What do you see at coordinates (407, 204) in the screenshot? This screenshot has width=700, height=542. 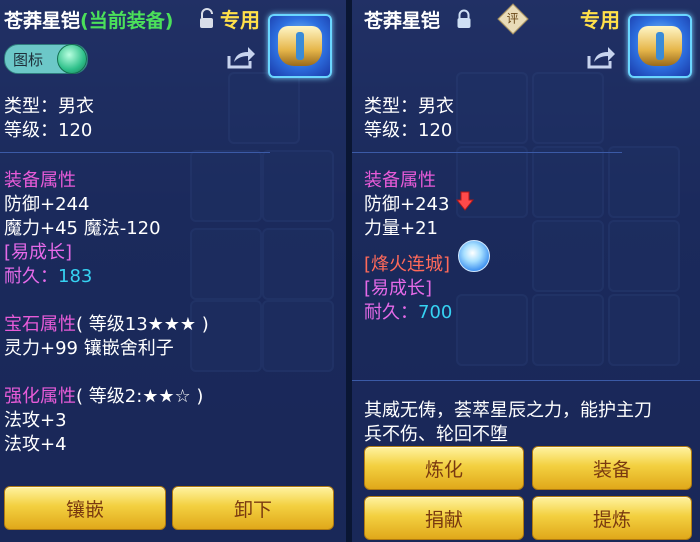 I see `attr-defense: 防御+243` at bounding box center [407, 204].